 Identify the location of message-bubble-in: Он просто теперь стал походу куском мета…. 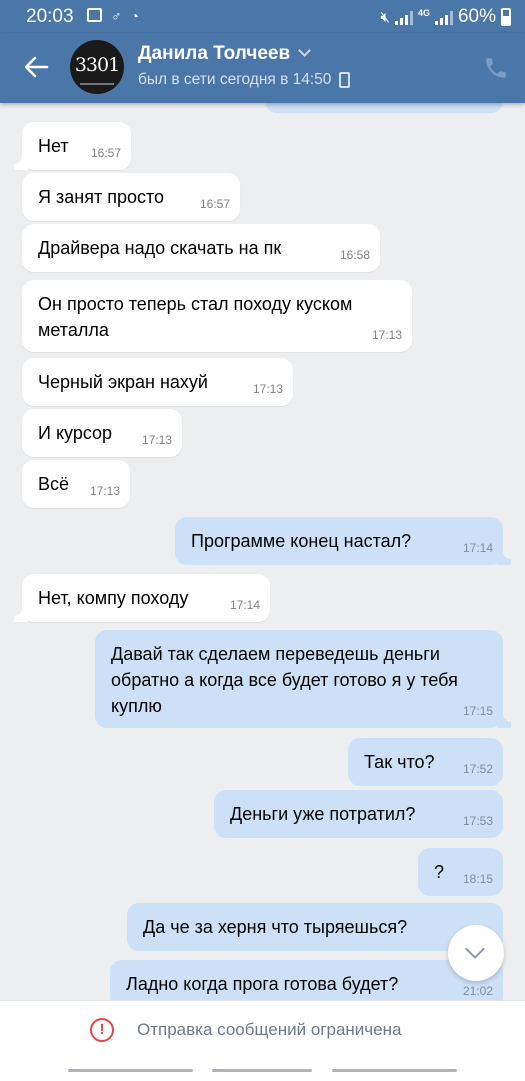
(217, 316).